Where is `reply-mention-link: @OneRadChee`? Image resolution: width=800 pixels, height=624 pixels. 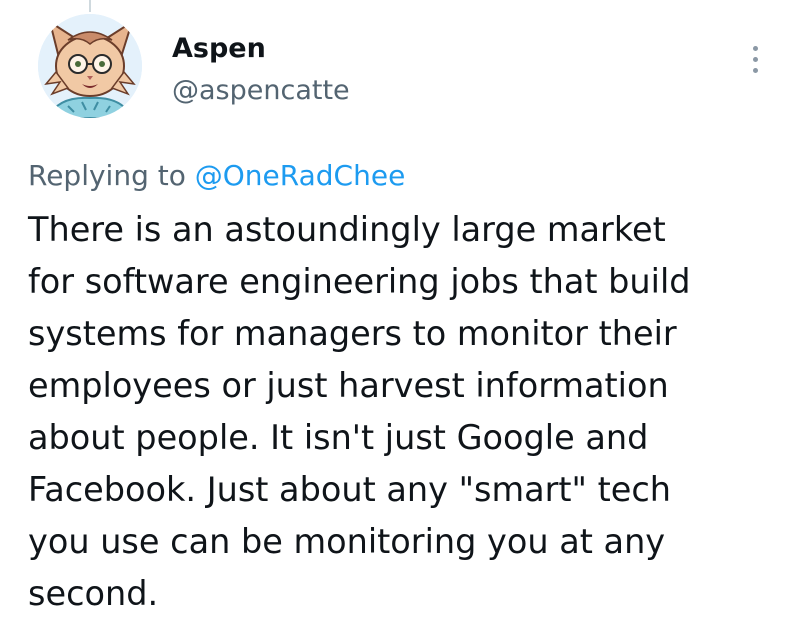 reply-mention-link: @OneRadChee is located at coordinates (300, 175).